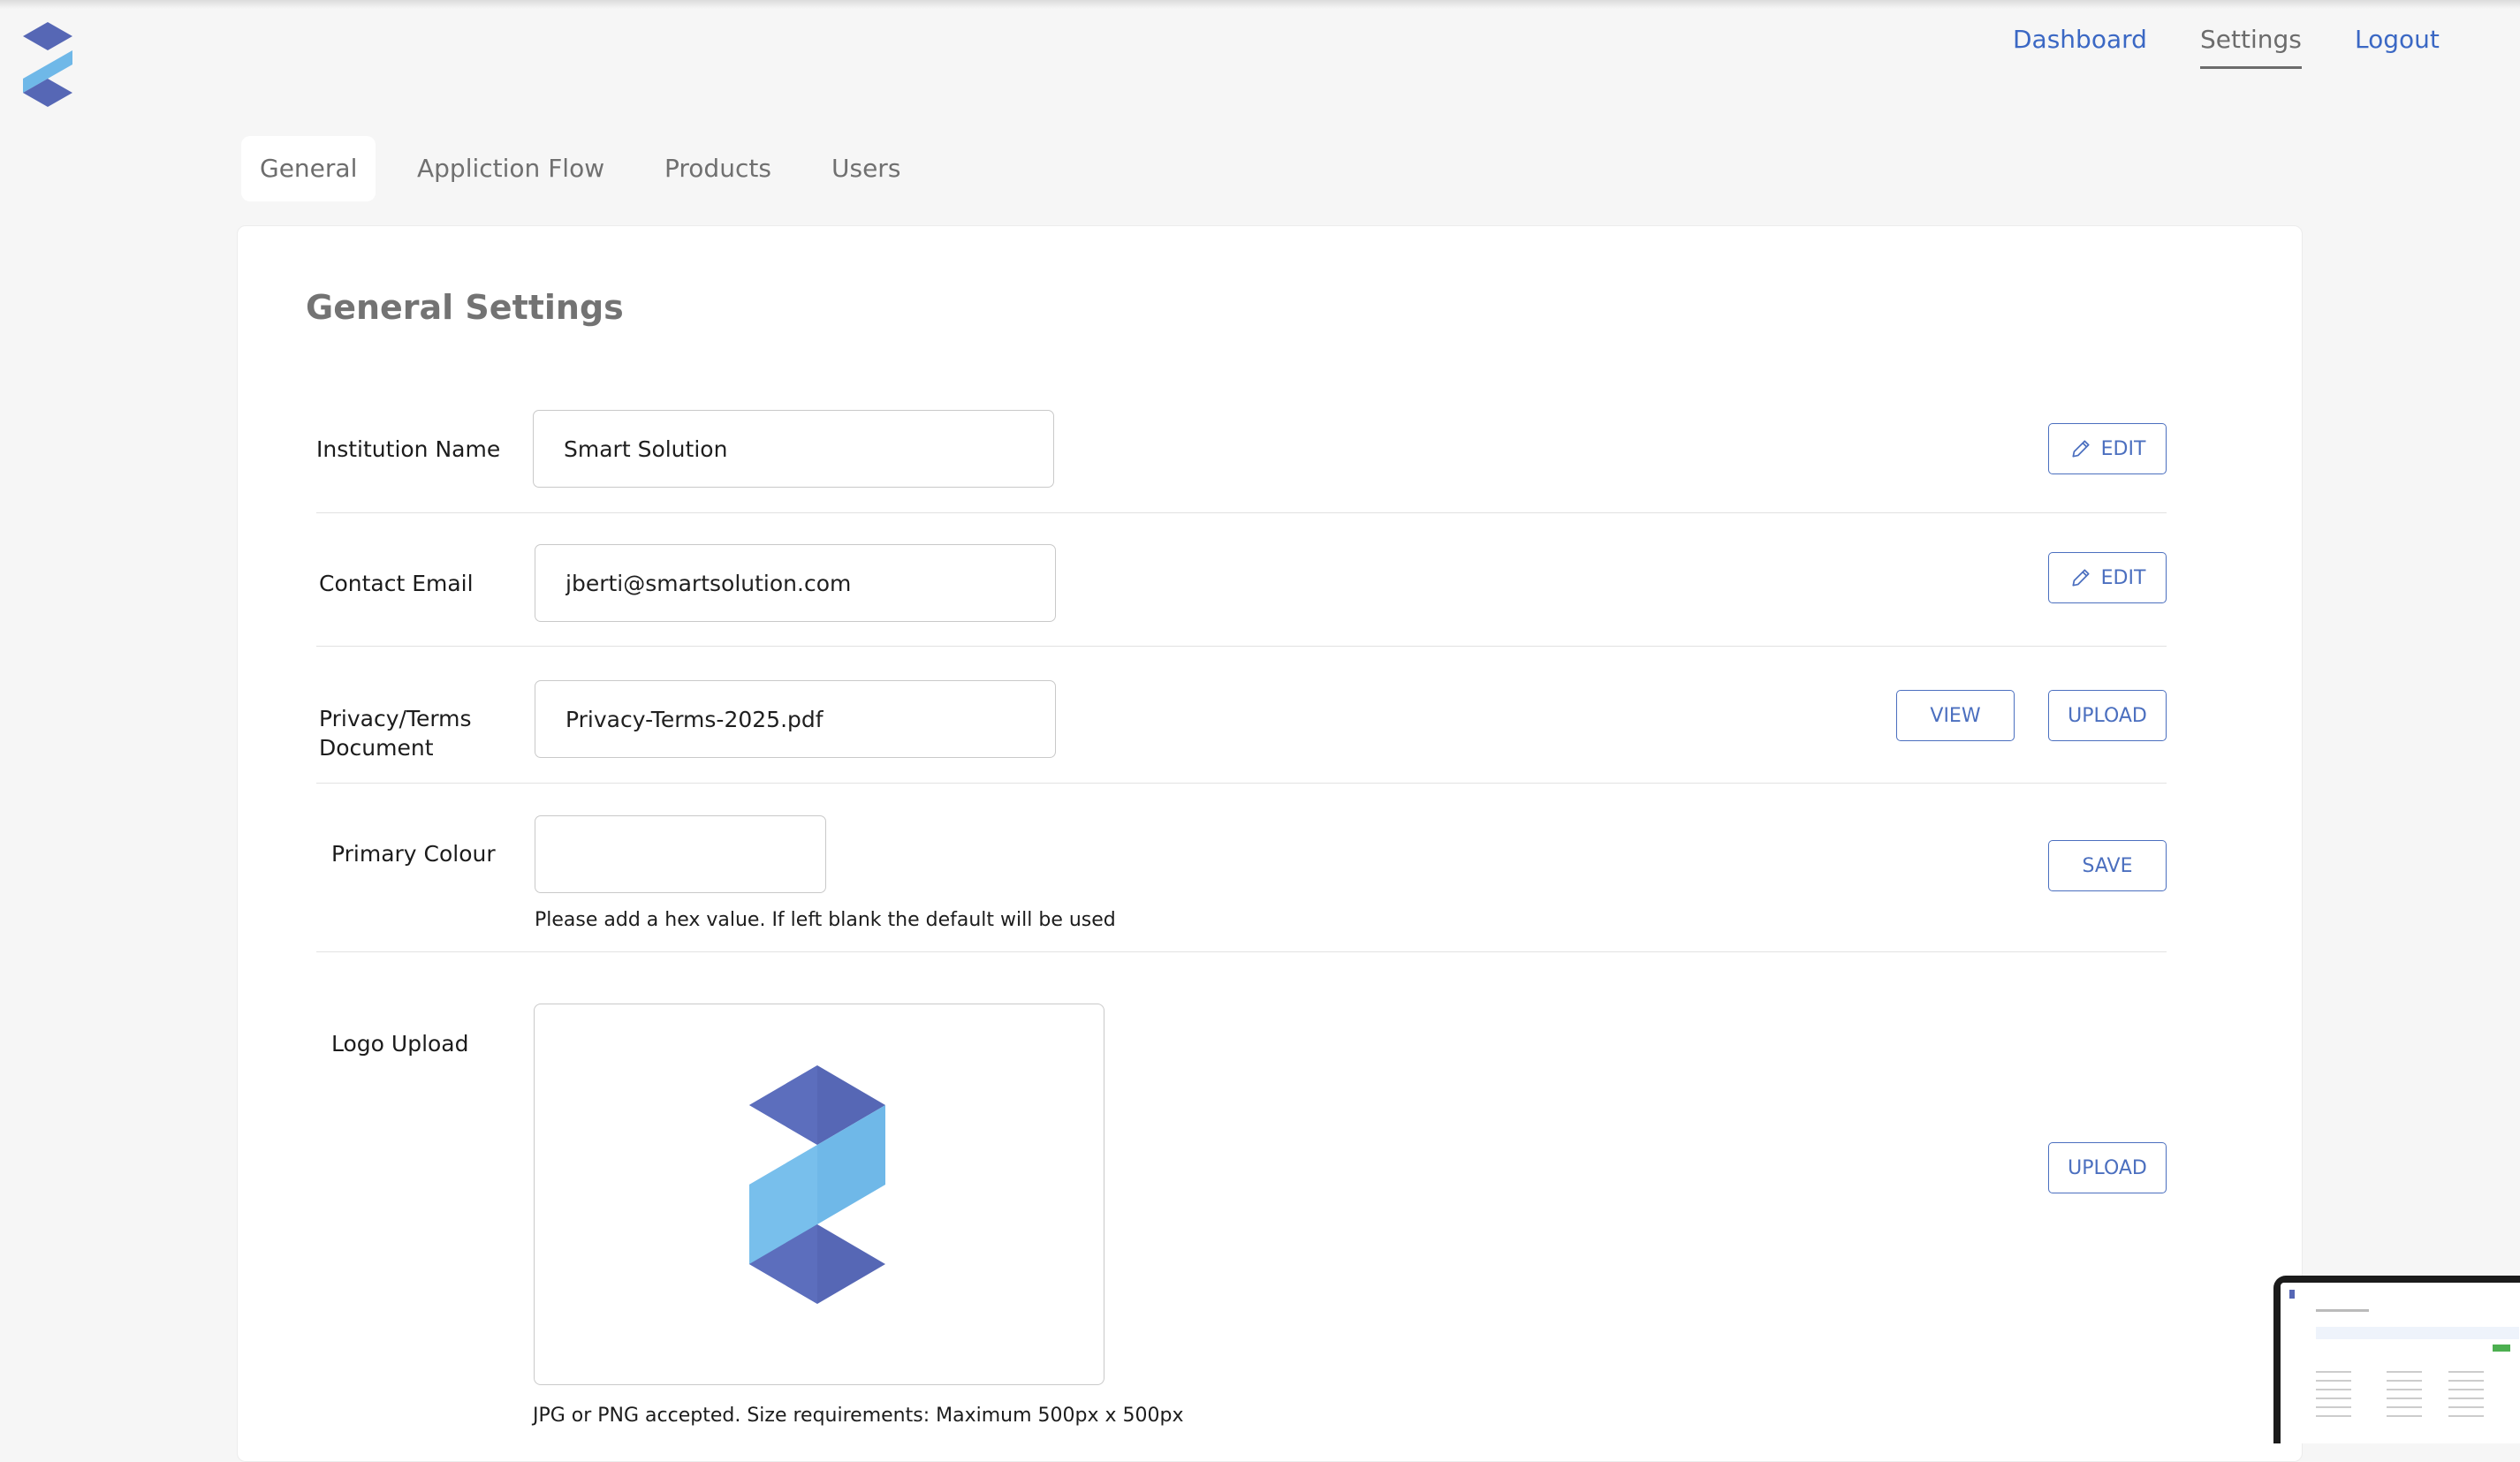  Describe the element at coordinates (2400, 1363) in the screenshot. I see `device-preview-screen` at that location.